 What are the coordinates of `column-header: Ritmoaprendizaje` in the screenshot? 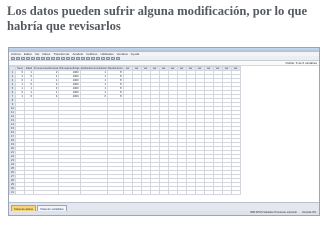 It's located at (69, 68).